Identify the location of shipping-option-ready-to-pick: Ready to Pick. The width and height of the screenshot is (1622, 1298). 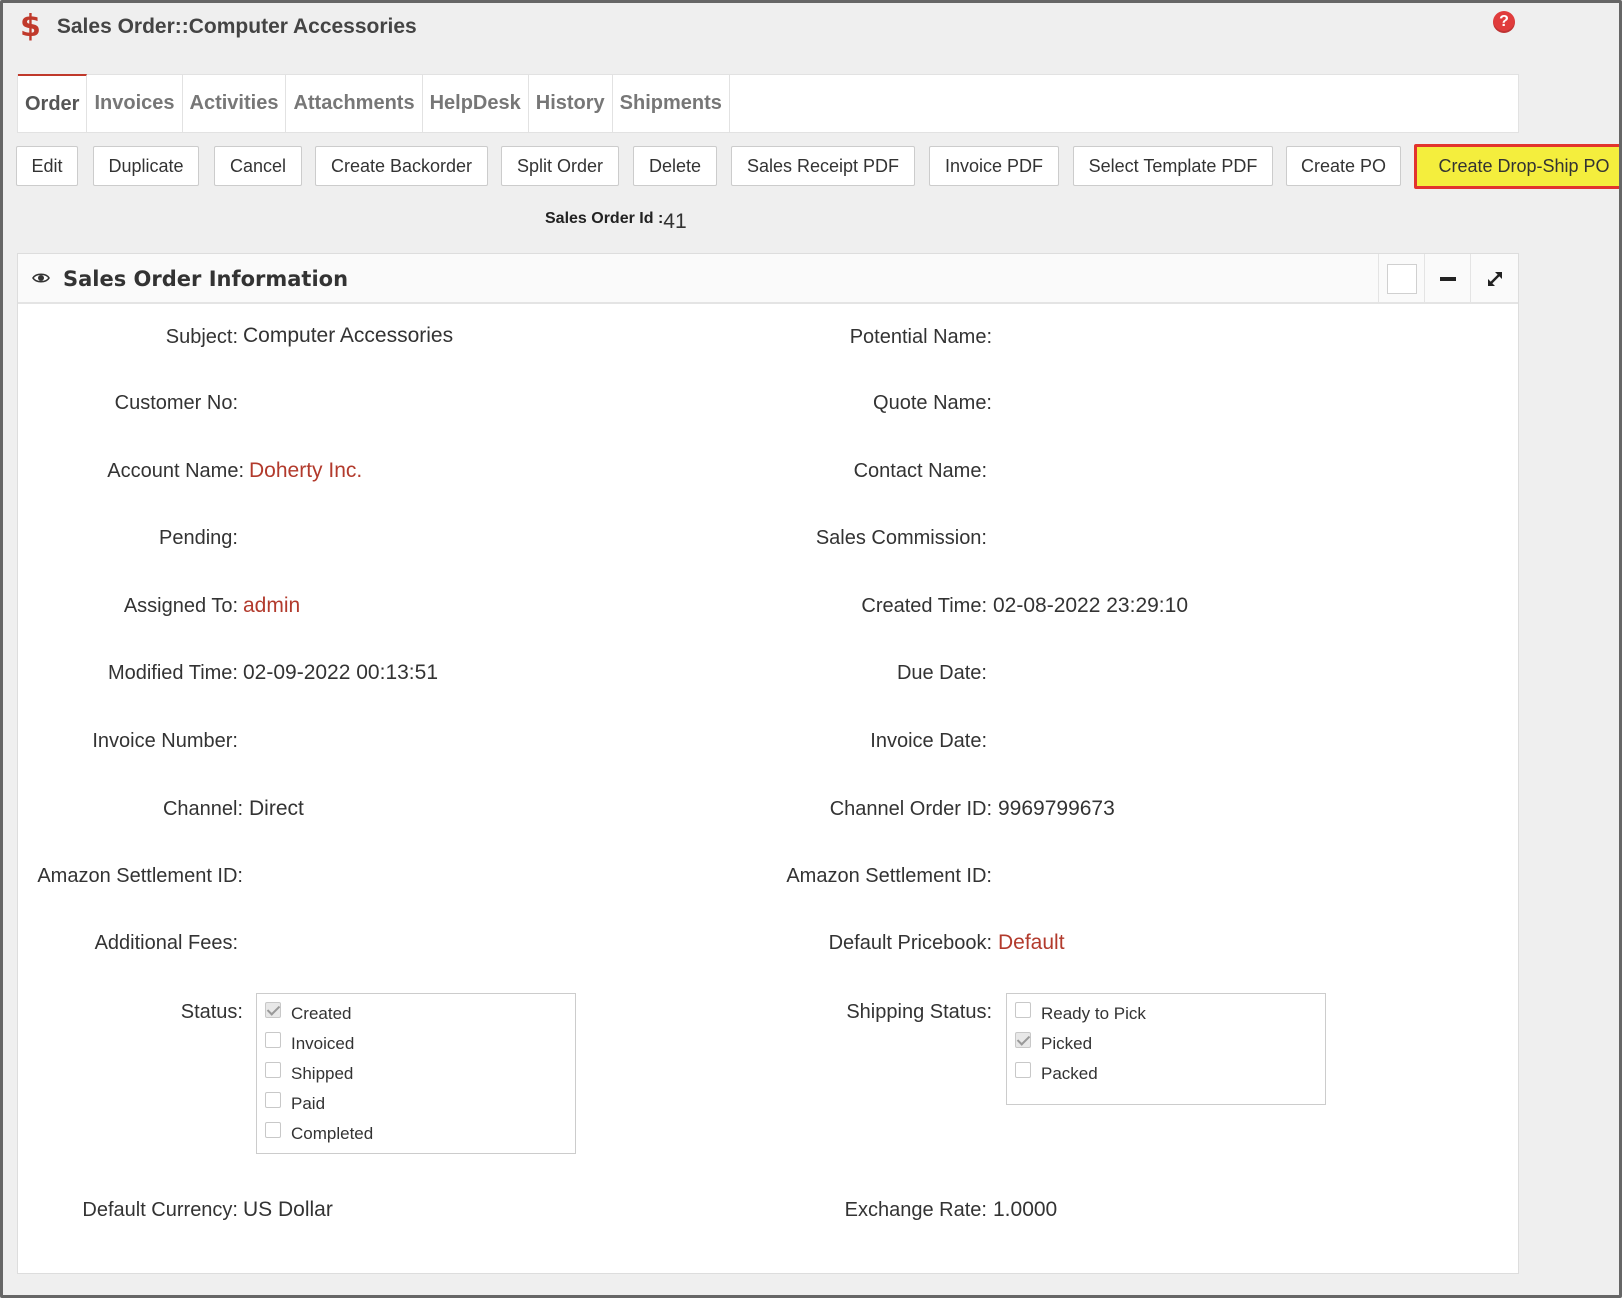
(1080, 1014).